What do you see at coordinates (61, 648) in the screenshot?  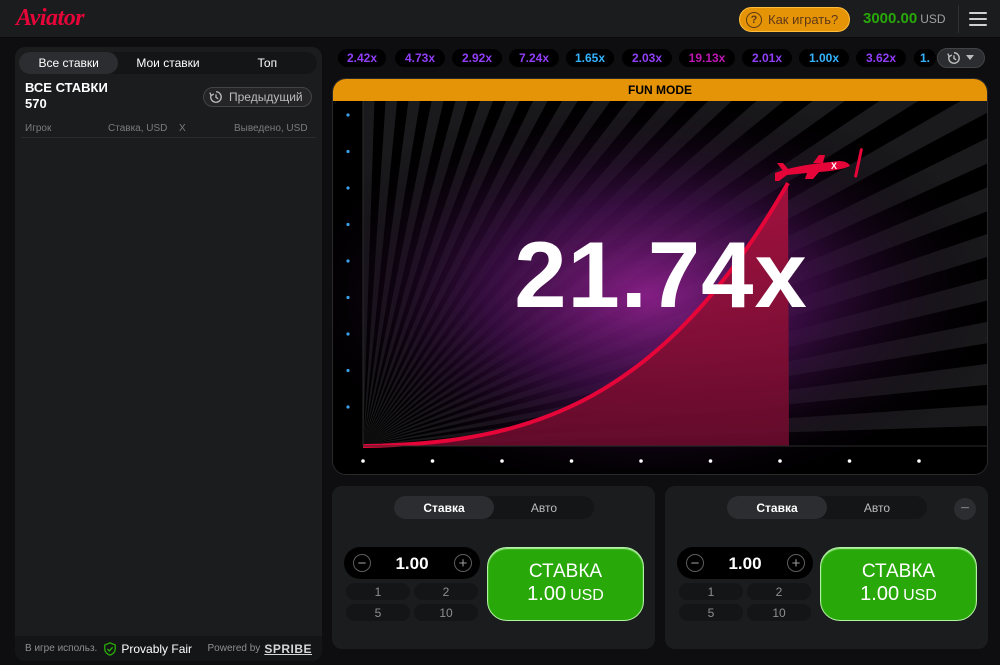 I see `uses-label: В игре использ.` at bounding box center [61, 648].